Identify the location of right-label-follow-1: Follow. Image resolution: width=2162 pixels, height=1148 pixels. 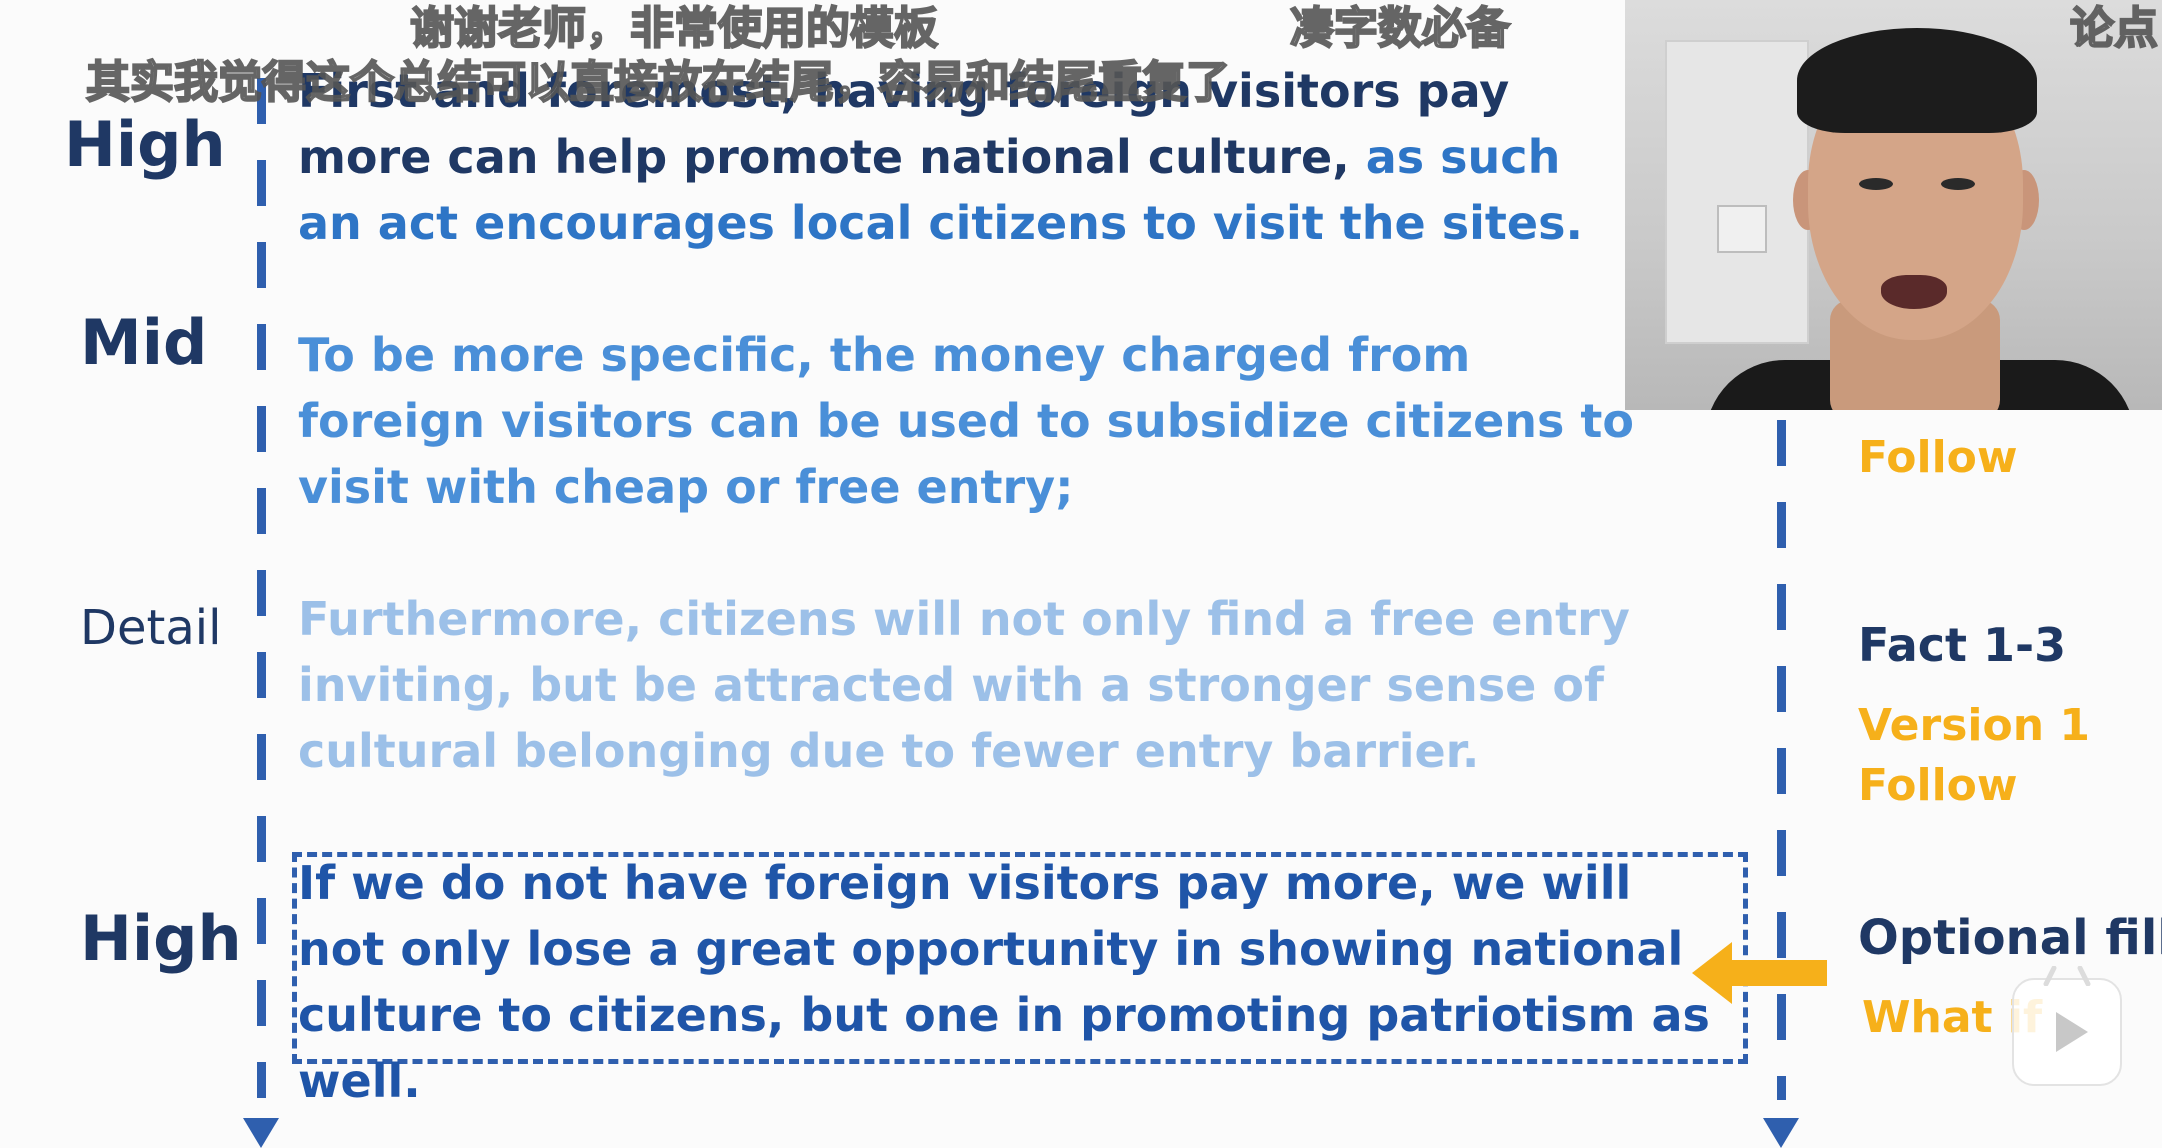
(1938, 457).